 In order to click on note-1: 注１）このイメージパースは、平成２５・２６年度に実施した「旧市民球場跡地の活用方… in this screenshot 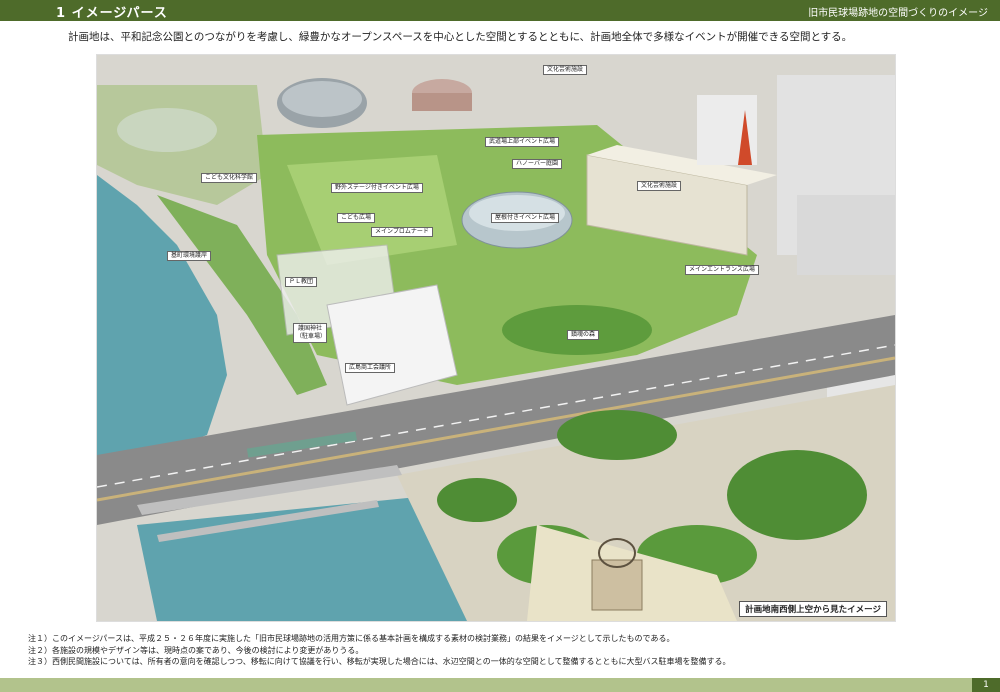, I will do `click(351, 638)`.